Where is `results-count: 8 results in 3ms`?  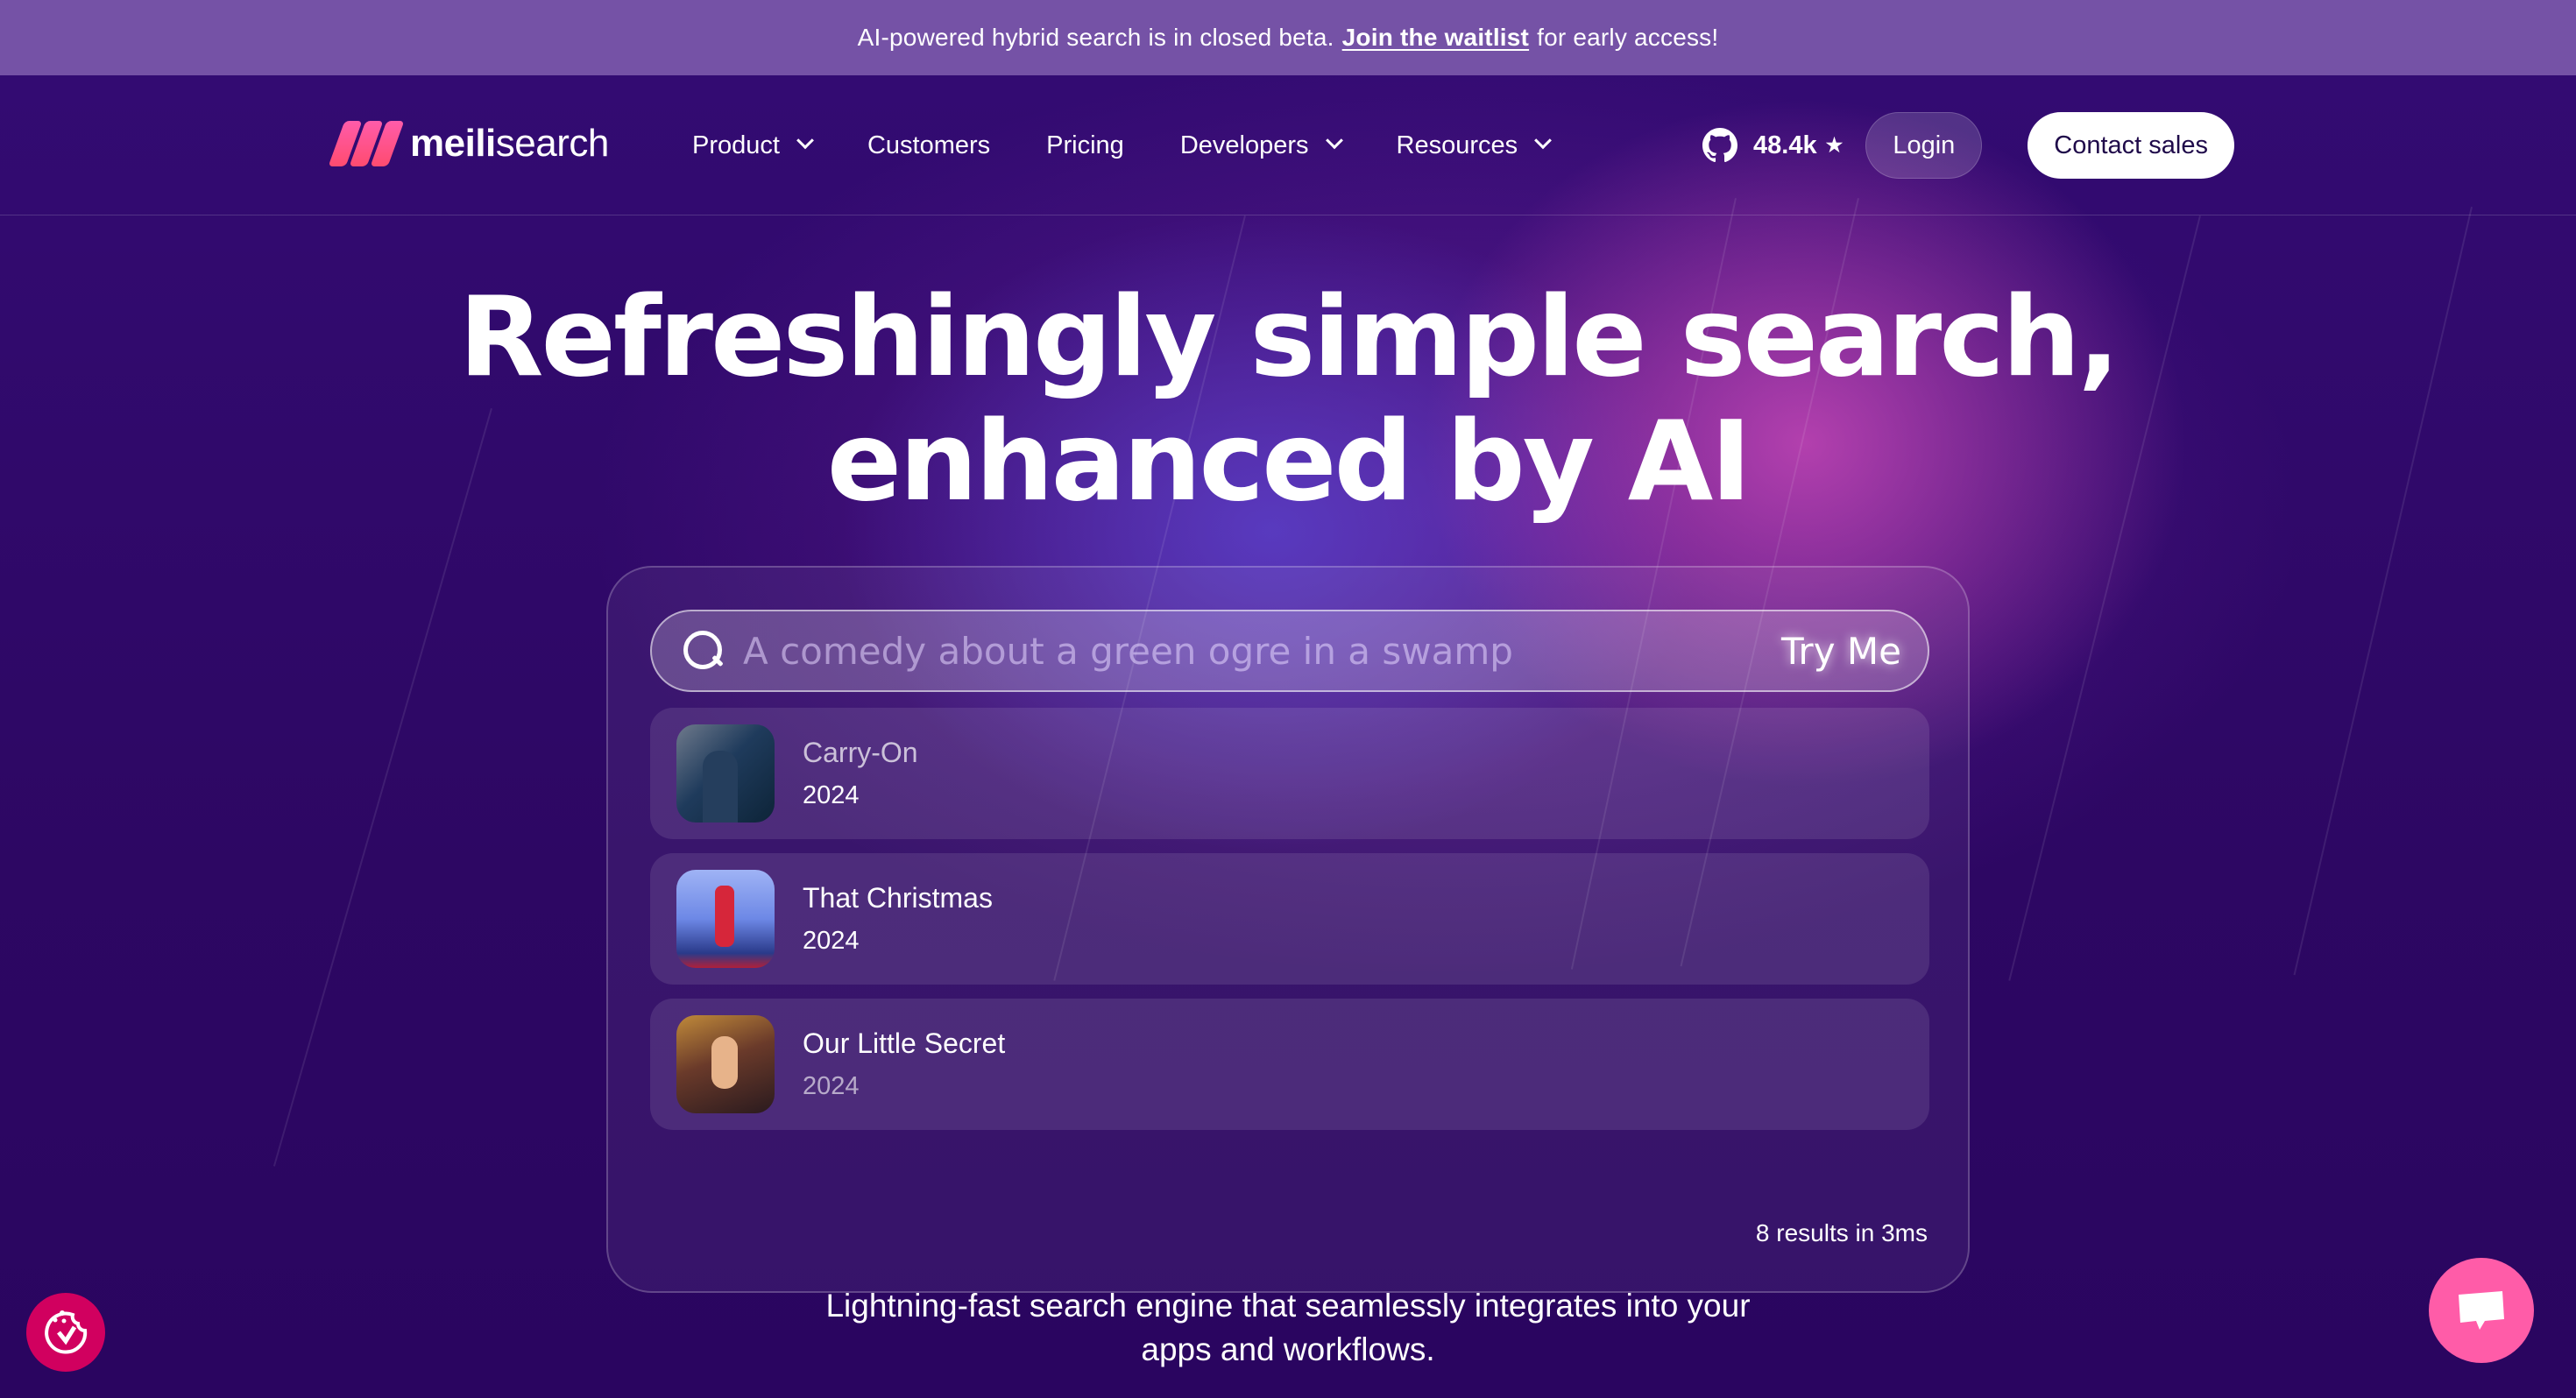
results-count: 8 results in 3ms is located at coordinates (1841, 1232).